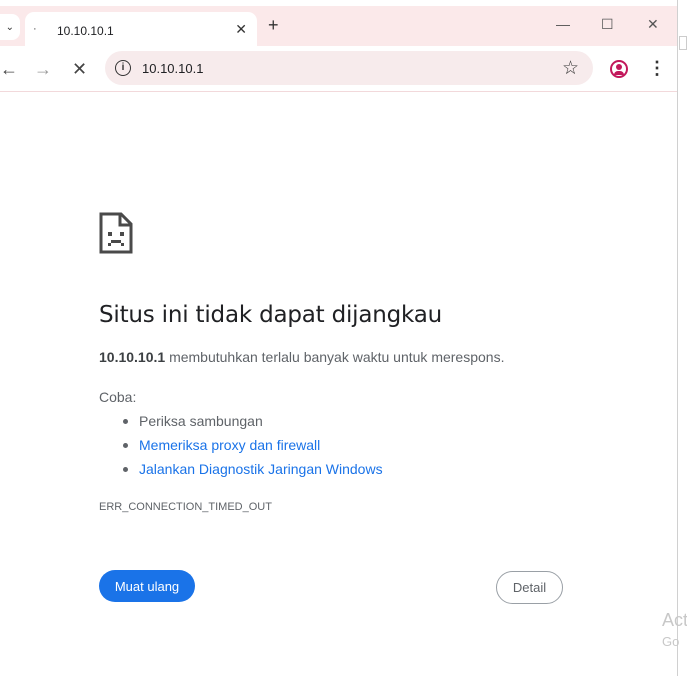  What do you see at coordinates (118, 397) in the screenshot?
I see `try-label: Coba:` at bounding box center [118, 397].